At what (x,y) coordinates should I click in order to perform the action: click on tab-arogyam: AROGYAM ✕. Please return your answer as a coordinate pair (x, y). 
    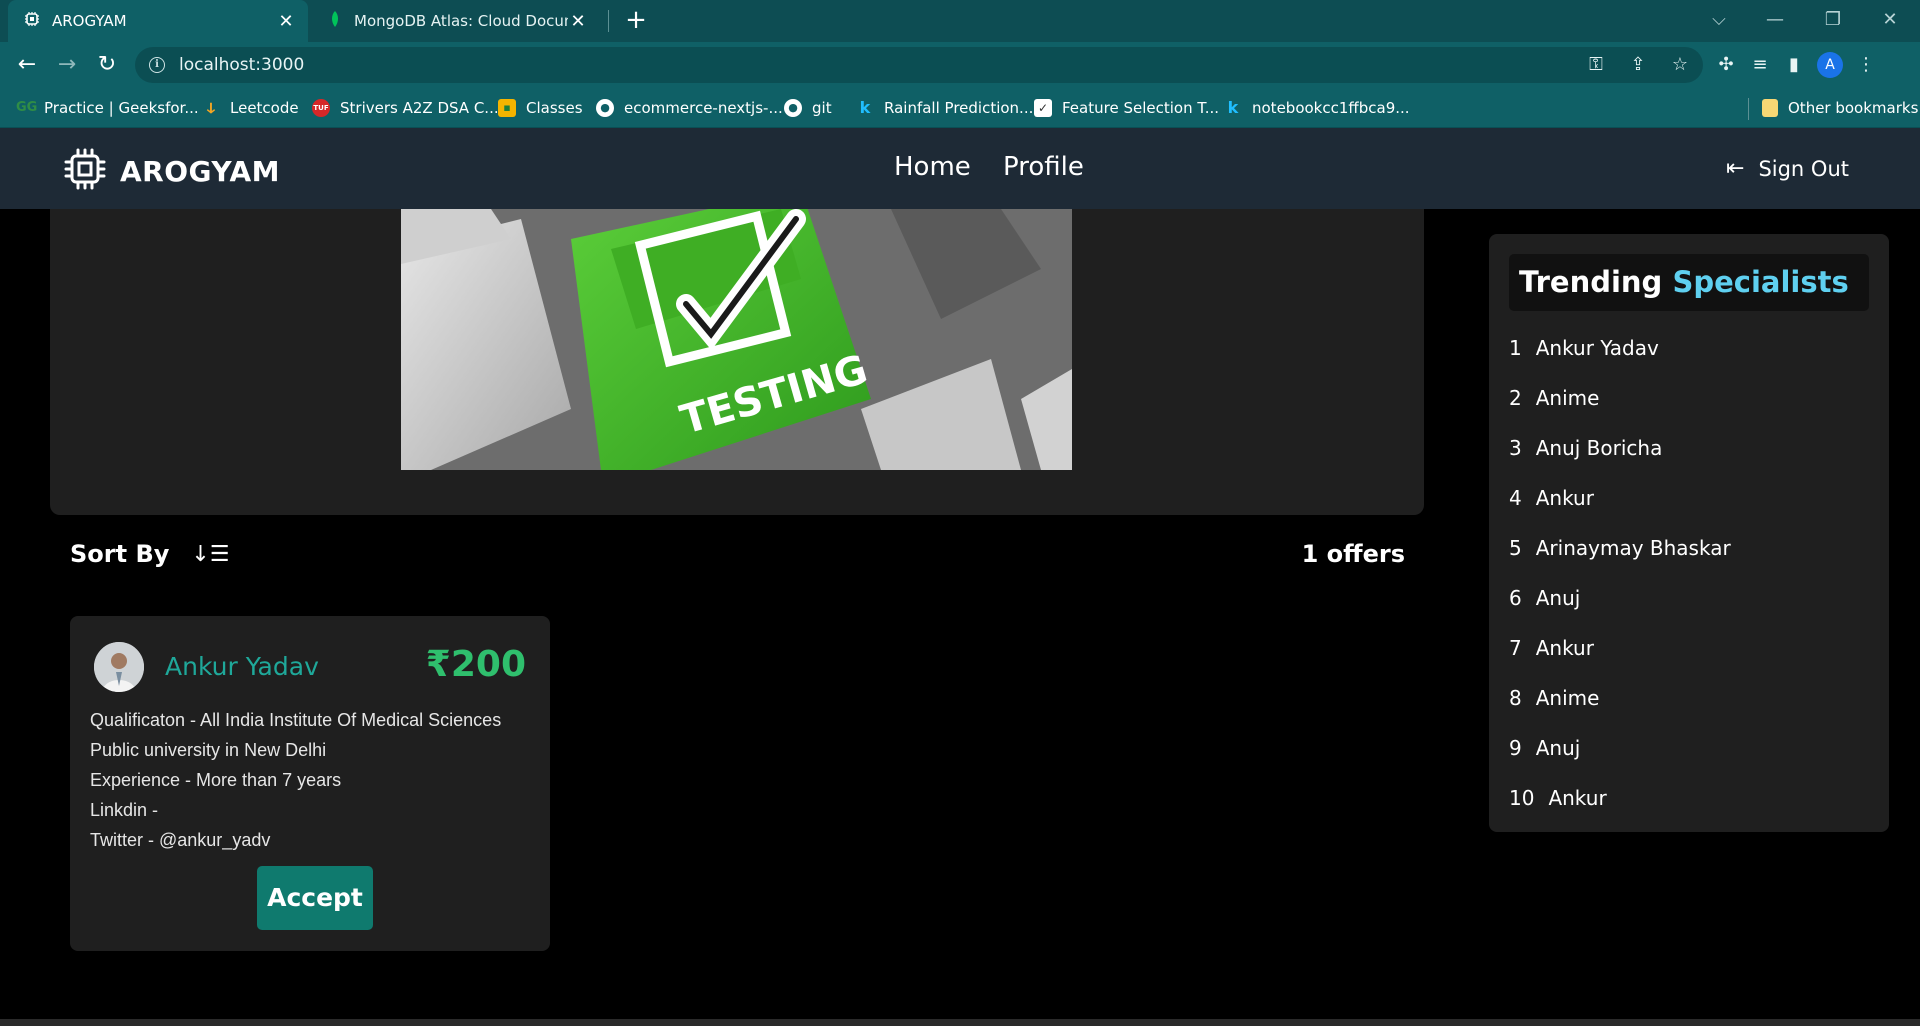
    Looking at the image, I should click on (158, 21).